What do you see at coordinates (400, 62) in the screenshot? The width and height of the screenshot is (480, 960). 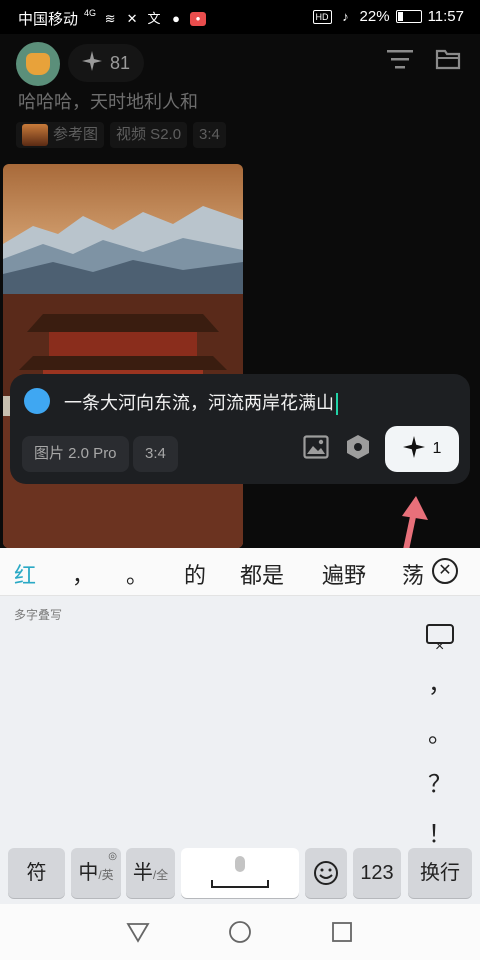 I see `filter-icon` at bounding box center [400, 62].